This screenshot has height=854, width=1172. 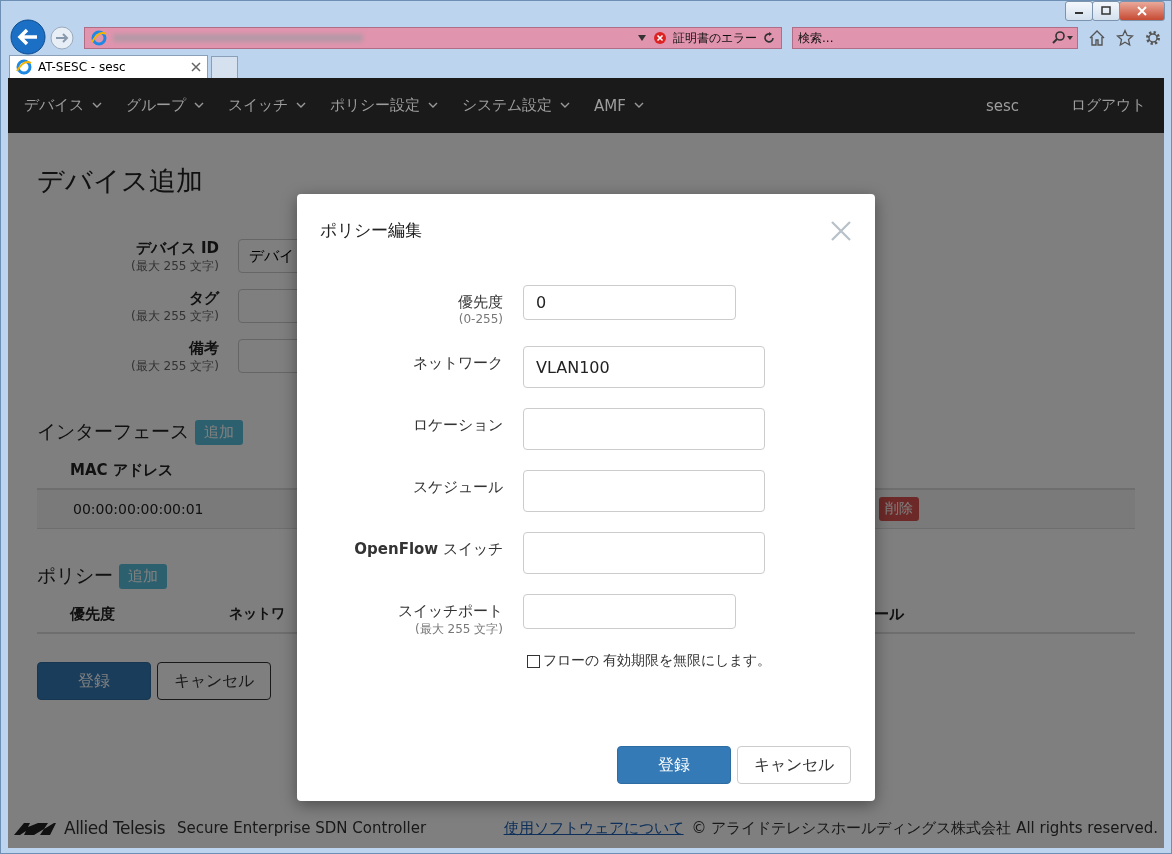 What do you see at coordinates (177, 248) in the screenshot?
I see `field-label: デバイス ID` at bounding box center [177, 248].